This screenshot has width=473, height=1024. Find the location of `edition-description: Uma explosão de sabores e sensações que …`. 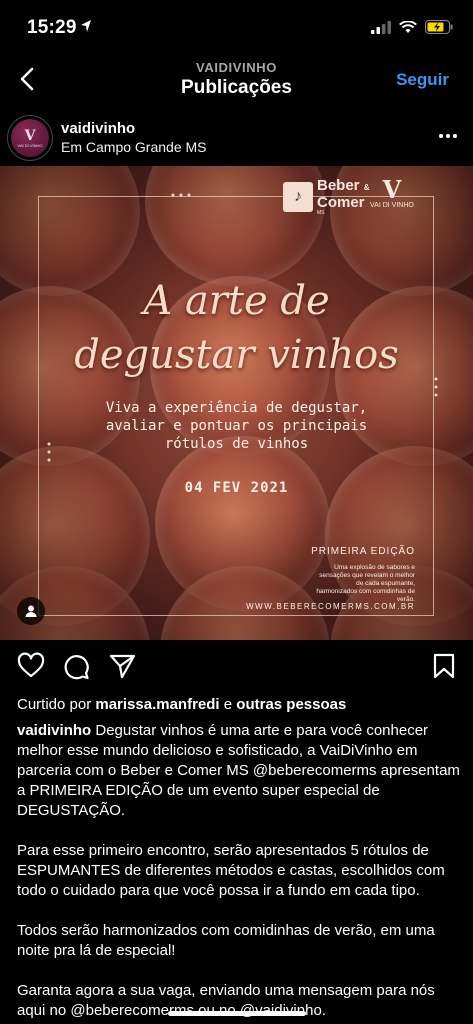

edition-description: Uma explosão de sabores e sensações que … is located at coordinates (365, 583).